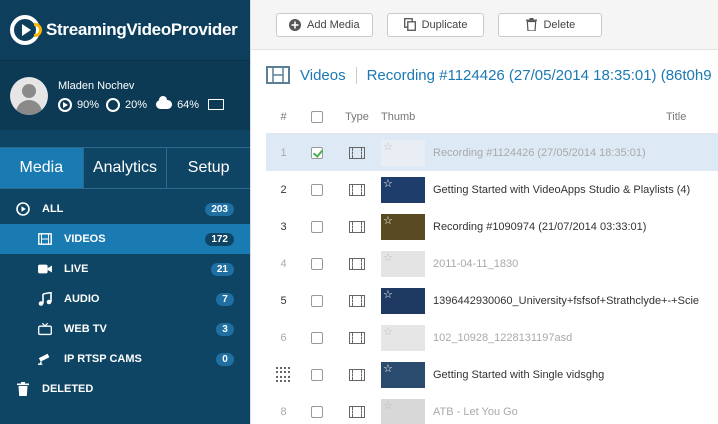 This screenshot has height=424, width=718. I want to click on select-all-checkbox, so click(317, 116).